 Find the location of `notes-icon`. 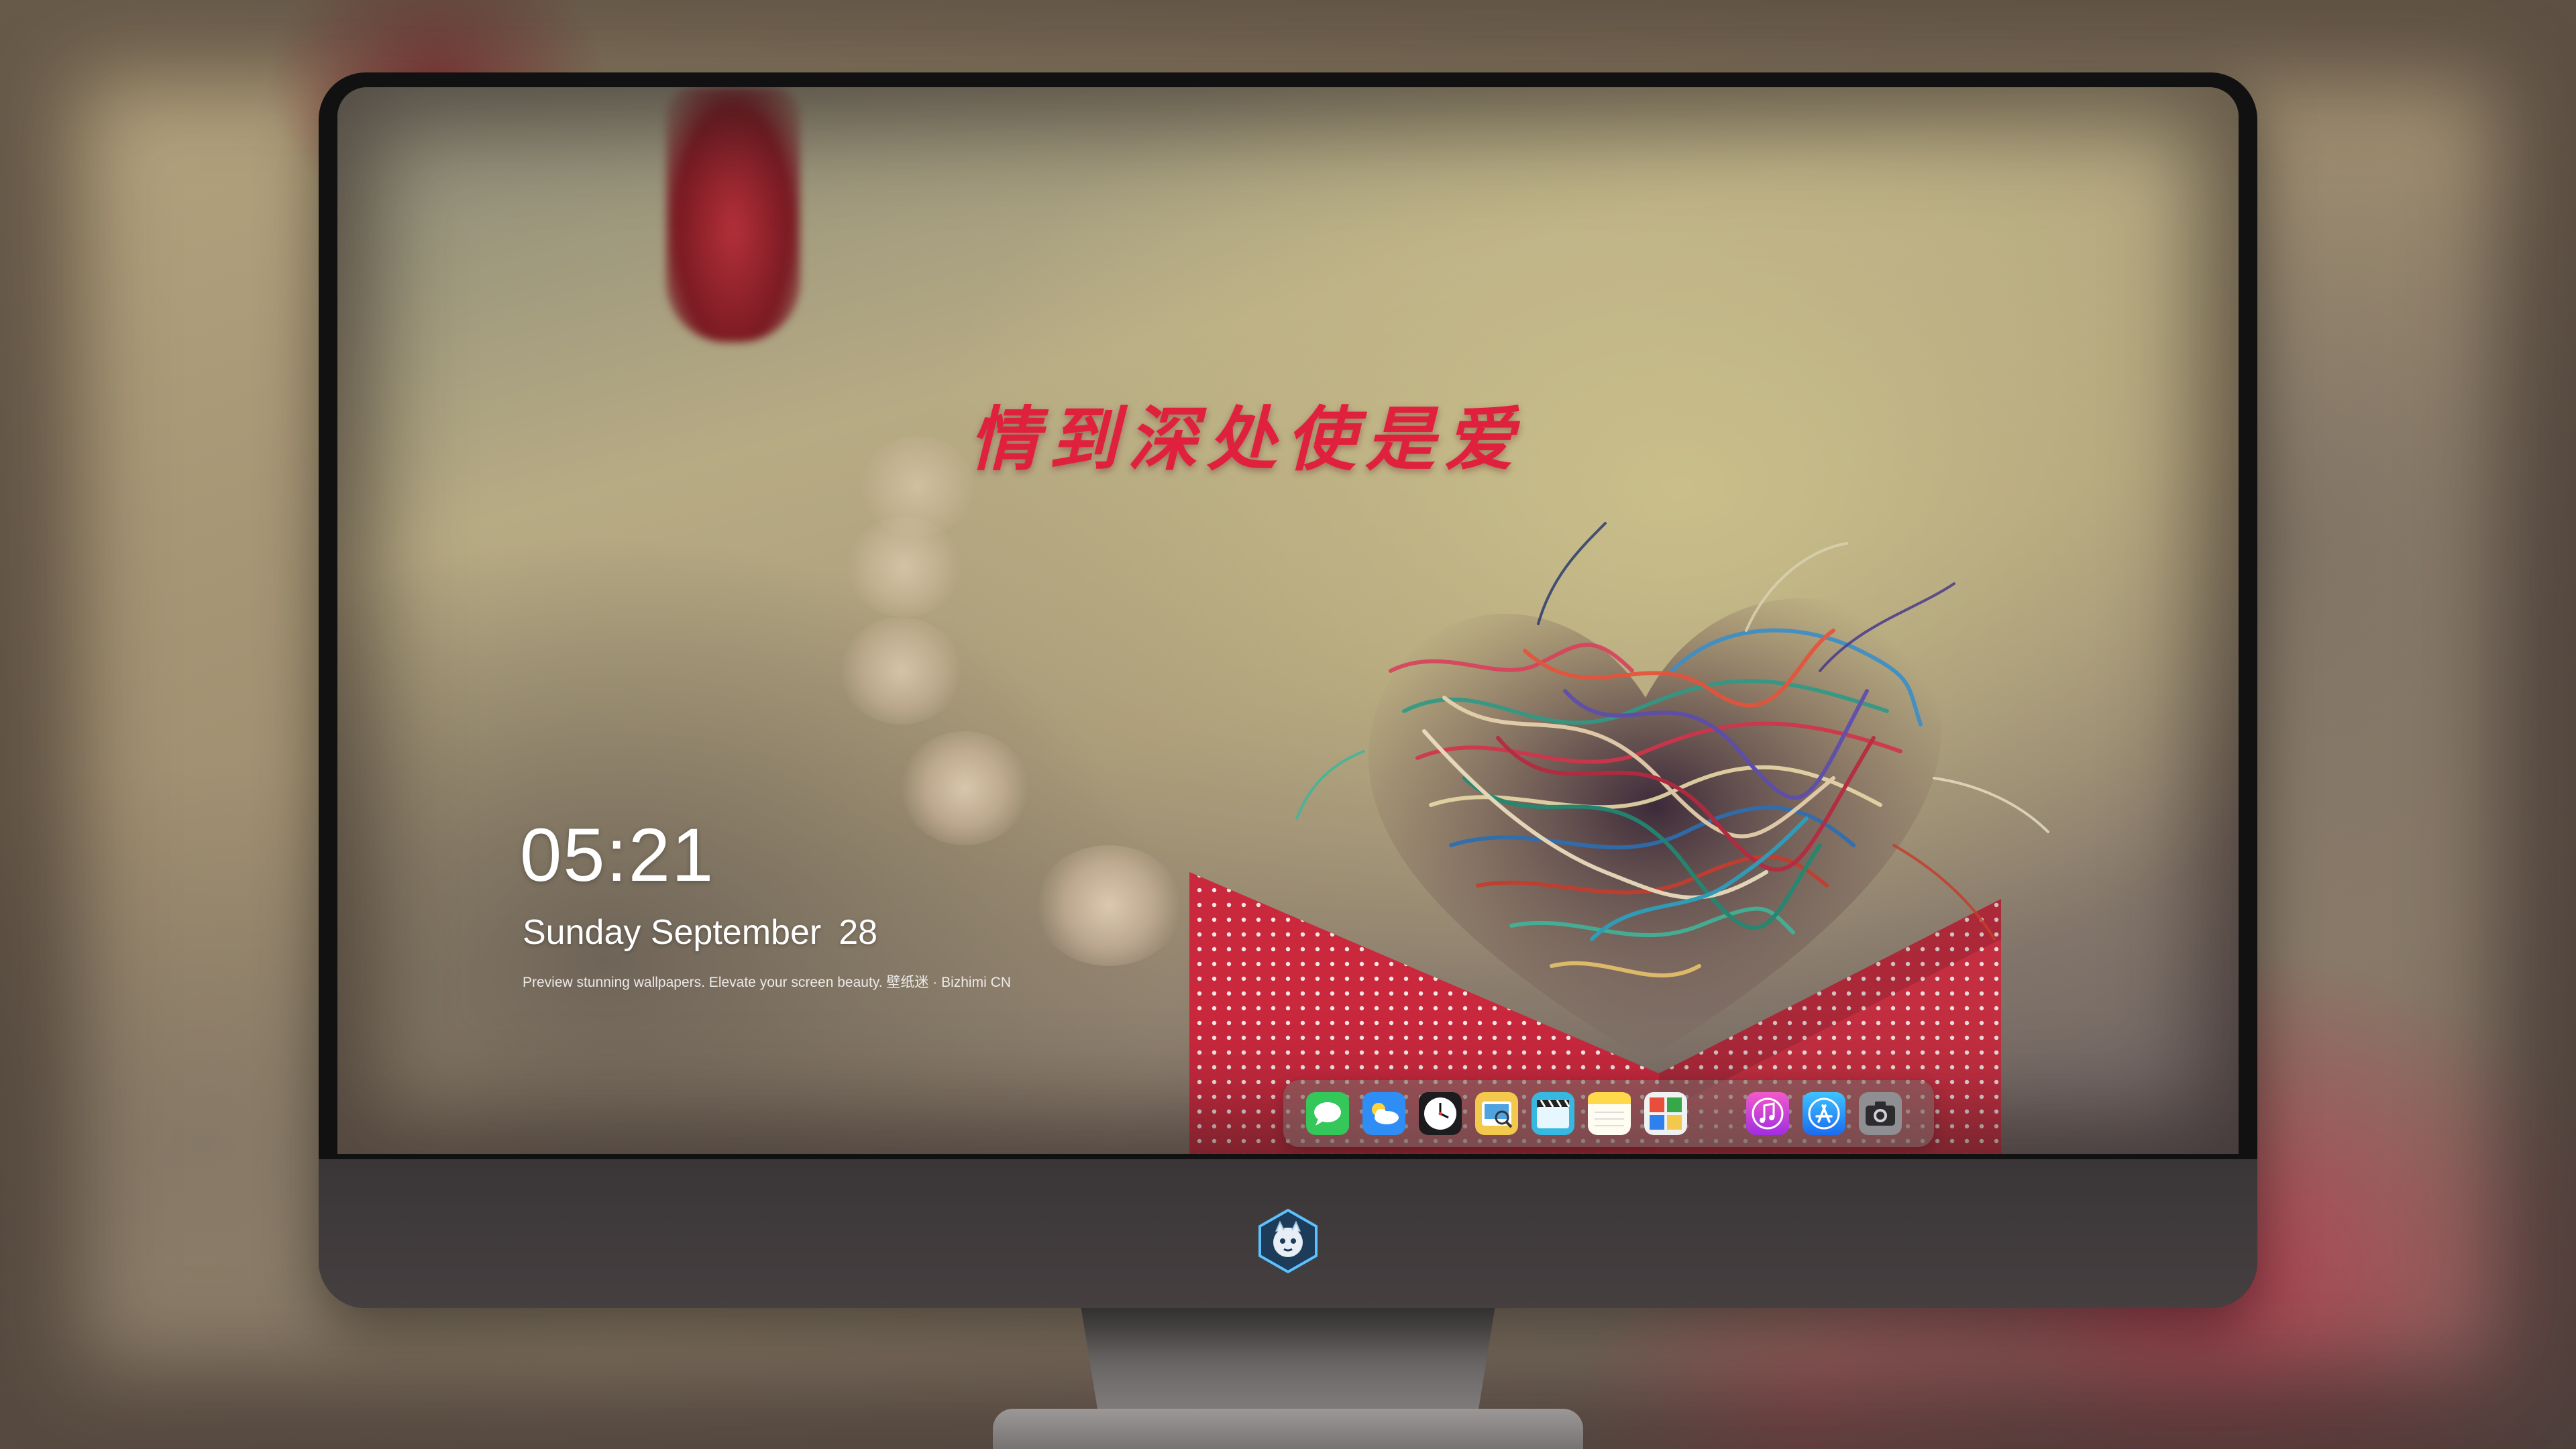

notes-icon is located at coordinates (1609, 1113).